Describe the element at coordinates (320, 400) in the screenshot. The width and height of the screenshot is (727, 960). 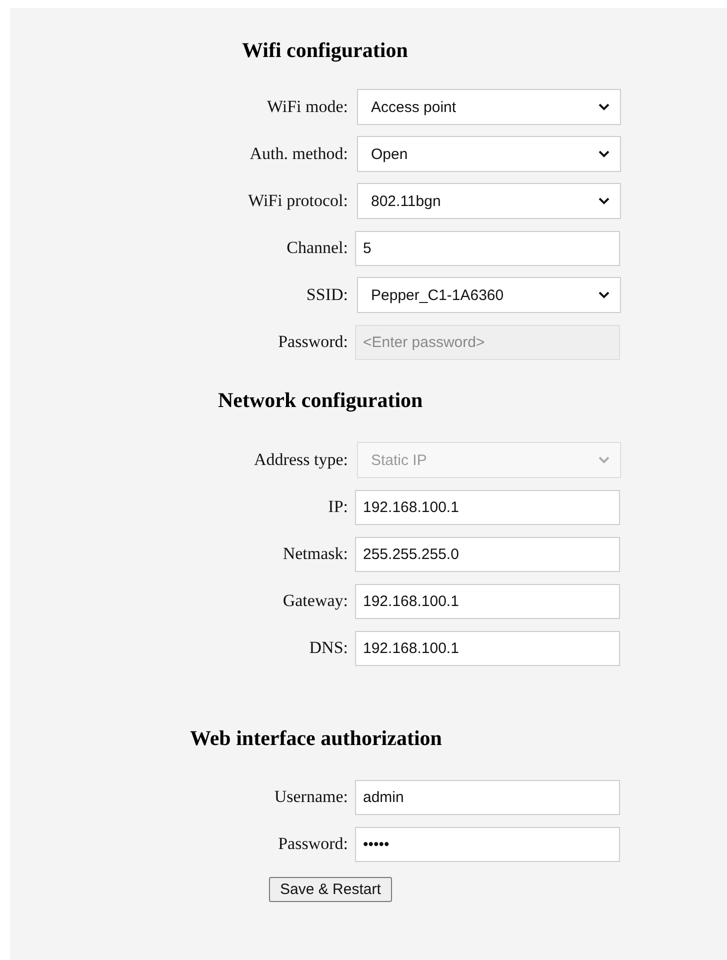
I see `section-heading: Network configuration` at that location.